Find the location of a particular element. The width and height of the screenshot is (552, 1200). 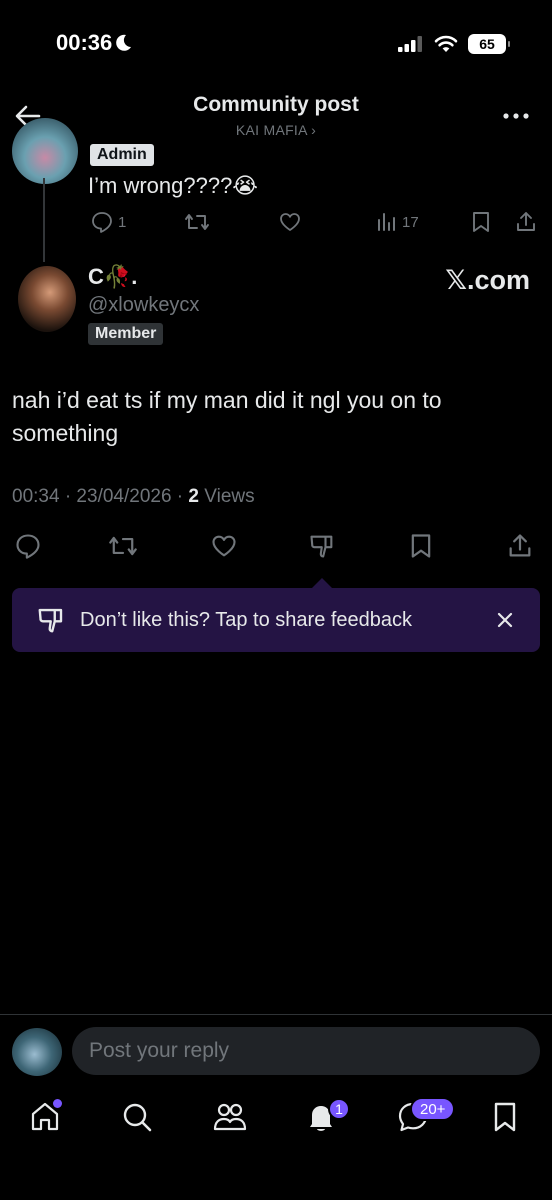

close-icon is located at coordinates (505, 620).